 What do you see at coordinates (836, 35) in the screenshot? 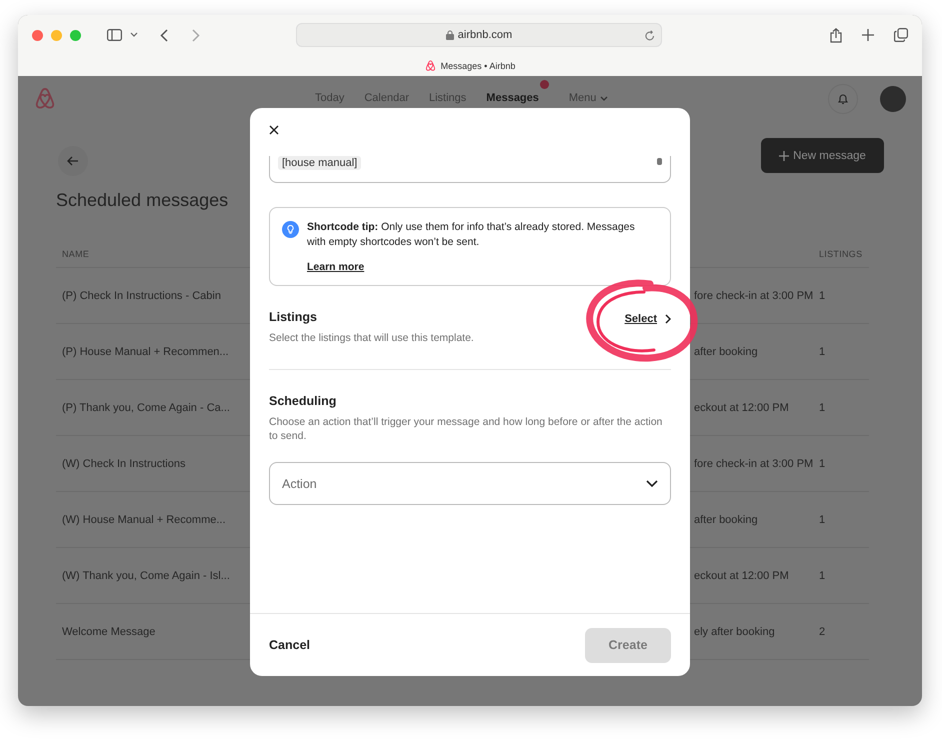
I see `share-icon` at bounding box center [836, 35].